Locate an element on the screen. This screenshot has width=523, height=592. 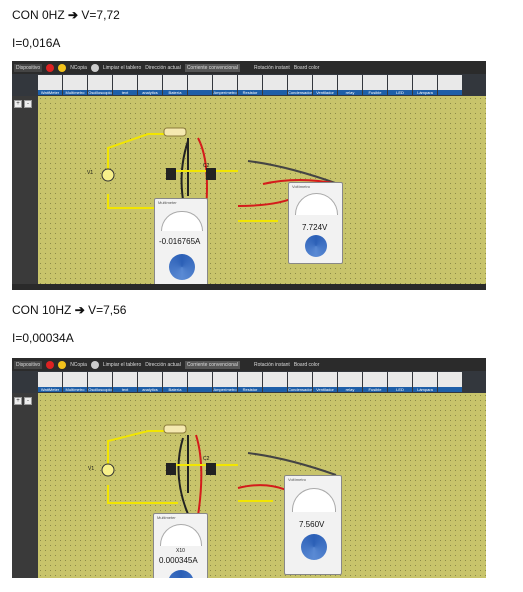
arrow-icon: ➔ is located at coordinates (73, 15).